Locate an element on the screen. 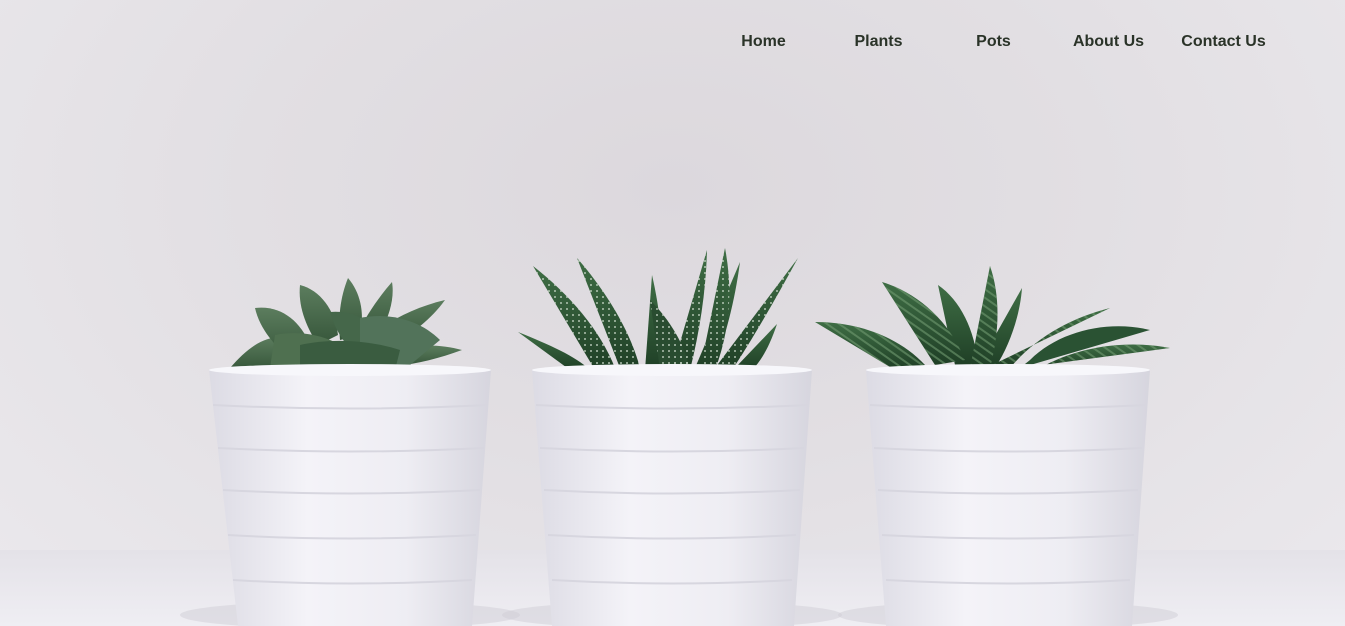 The height and width of the screenshot is (626, 1345). nav-link-contact-us: Contact Us is located at coordinates (1223, 43).